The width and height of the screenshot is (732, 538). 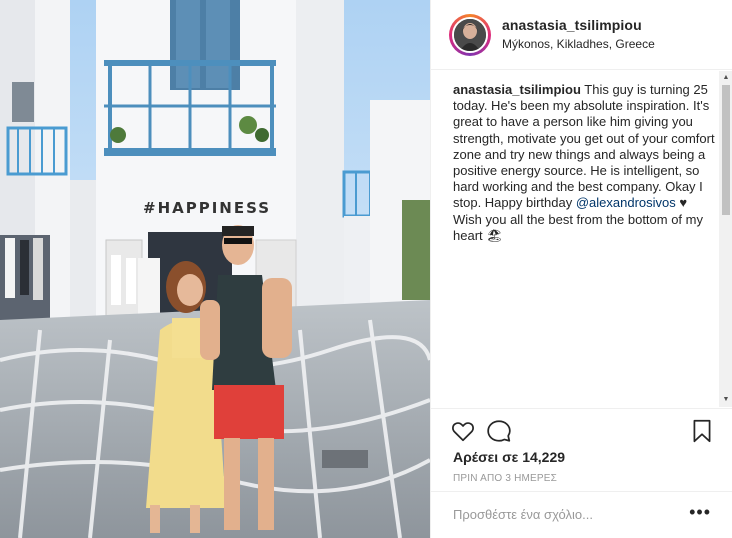 I want to click on scrollbar-thumb, so click(x=726, y=150).